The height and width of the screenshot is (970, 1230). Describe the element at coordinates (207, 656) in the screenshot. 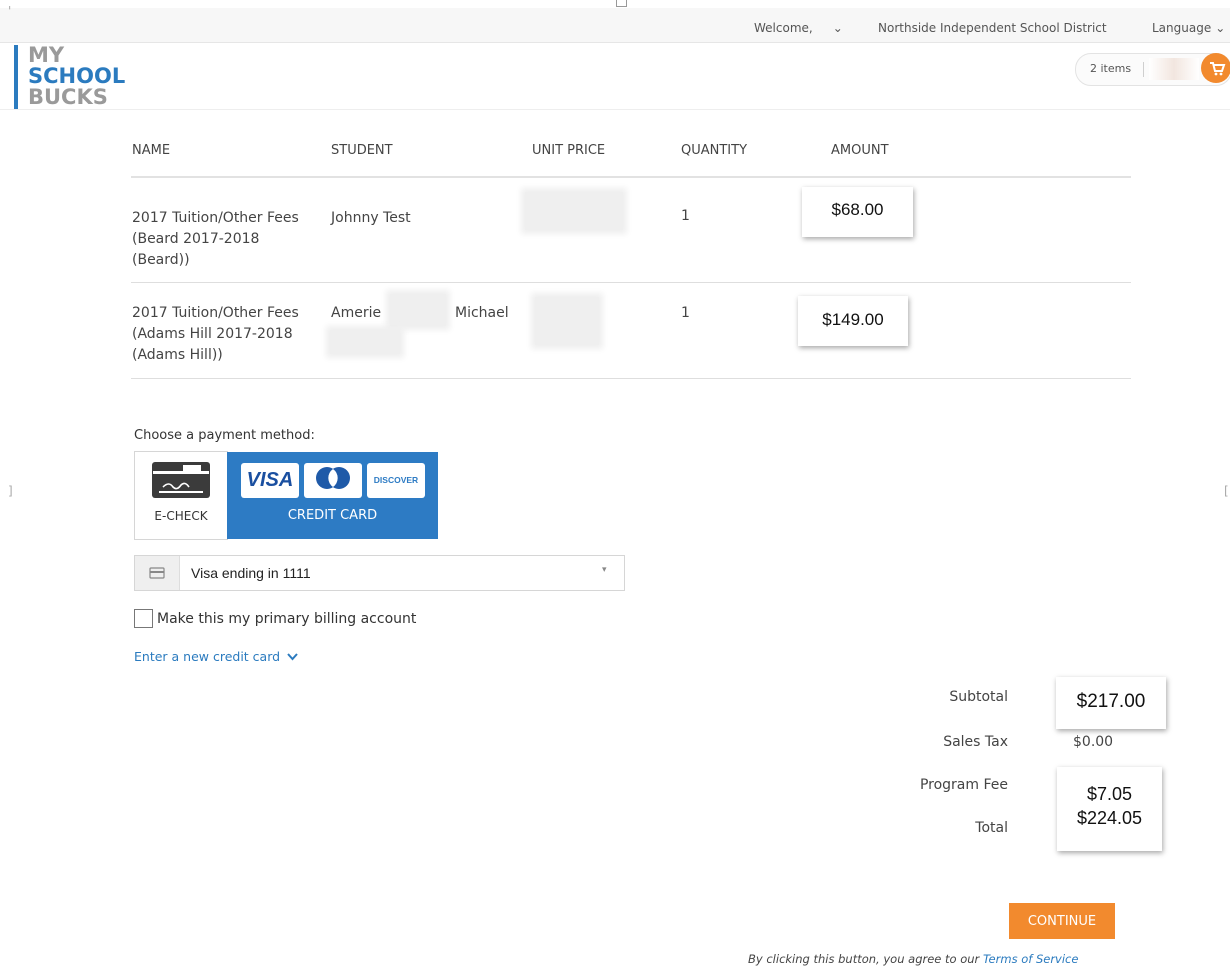

I see `new-card-link-text: Enter a new credit card` at that location.